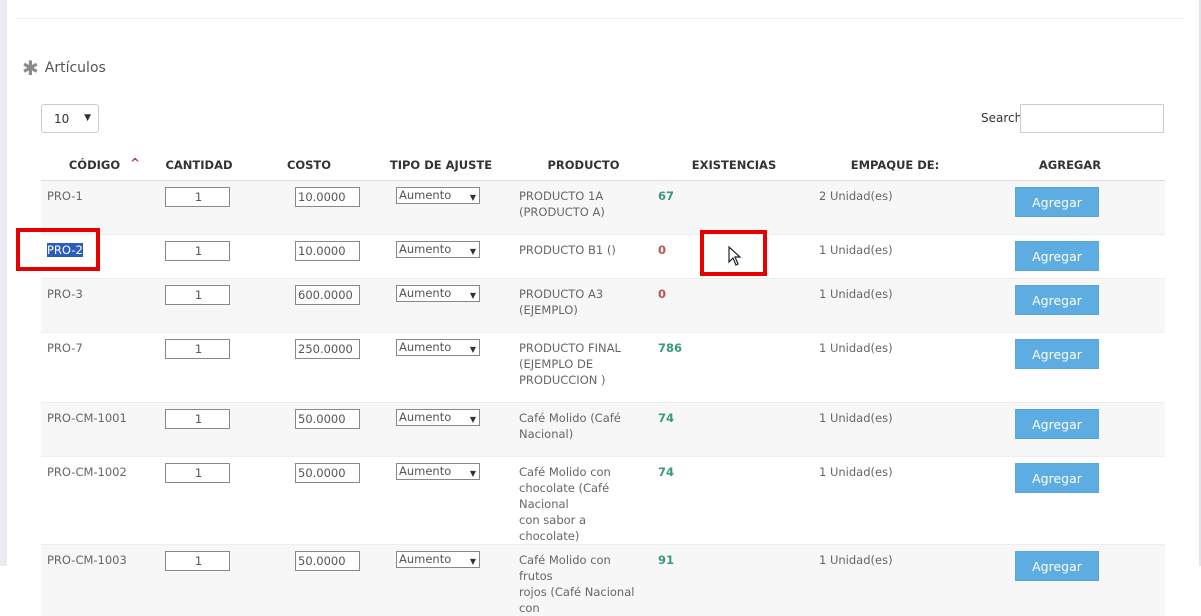  Describe the element at coordinates (327, 295) in the screenshot. I see `cost-input: 600.0000` at that location.